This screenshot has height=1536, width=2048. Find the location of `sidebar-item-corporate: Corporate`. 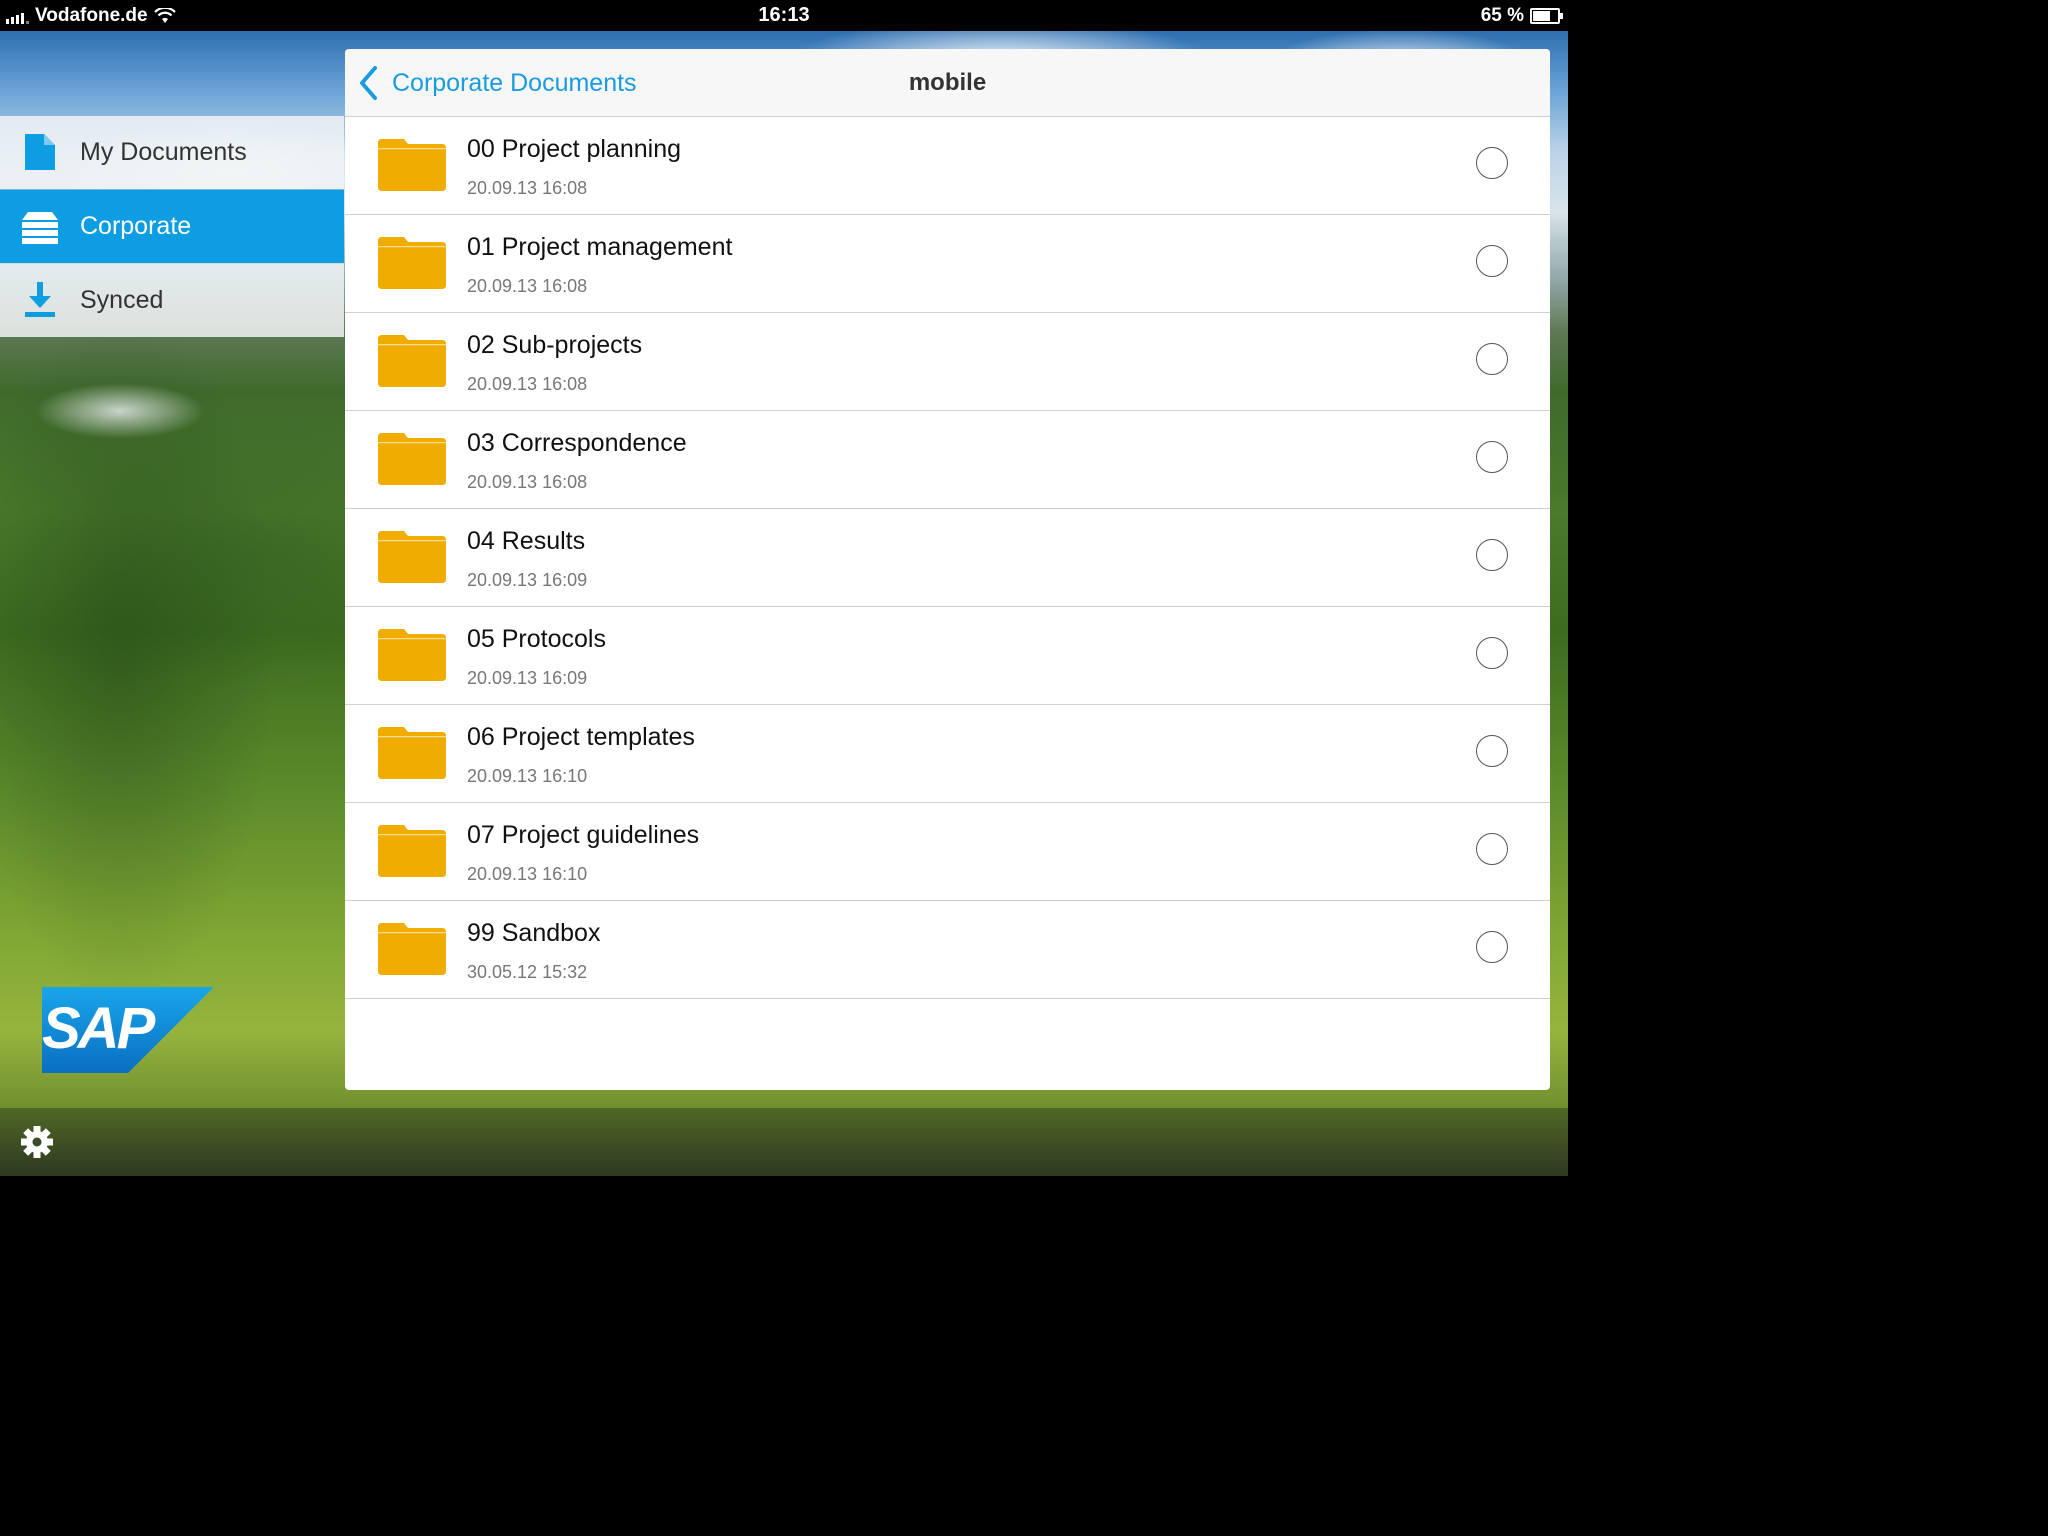

sidebar-item-corporate: Corporate is located at coordinates (172, 226).